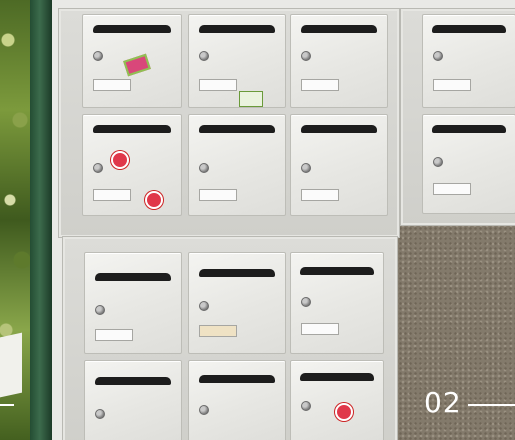  What do you see at coordinates (443, 402) in the screenshot?
I see `caption-number: 02` at bounding box center [443, 402].